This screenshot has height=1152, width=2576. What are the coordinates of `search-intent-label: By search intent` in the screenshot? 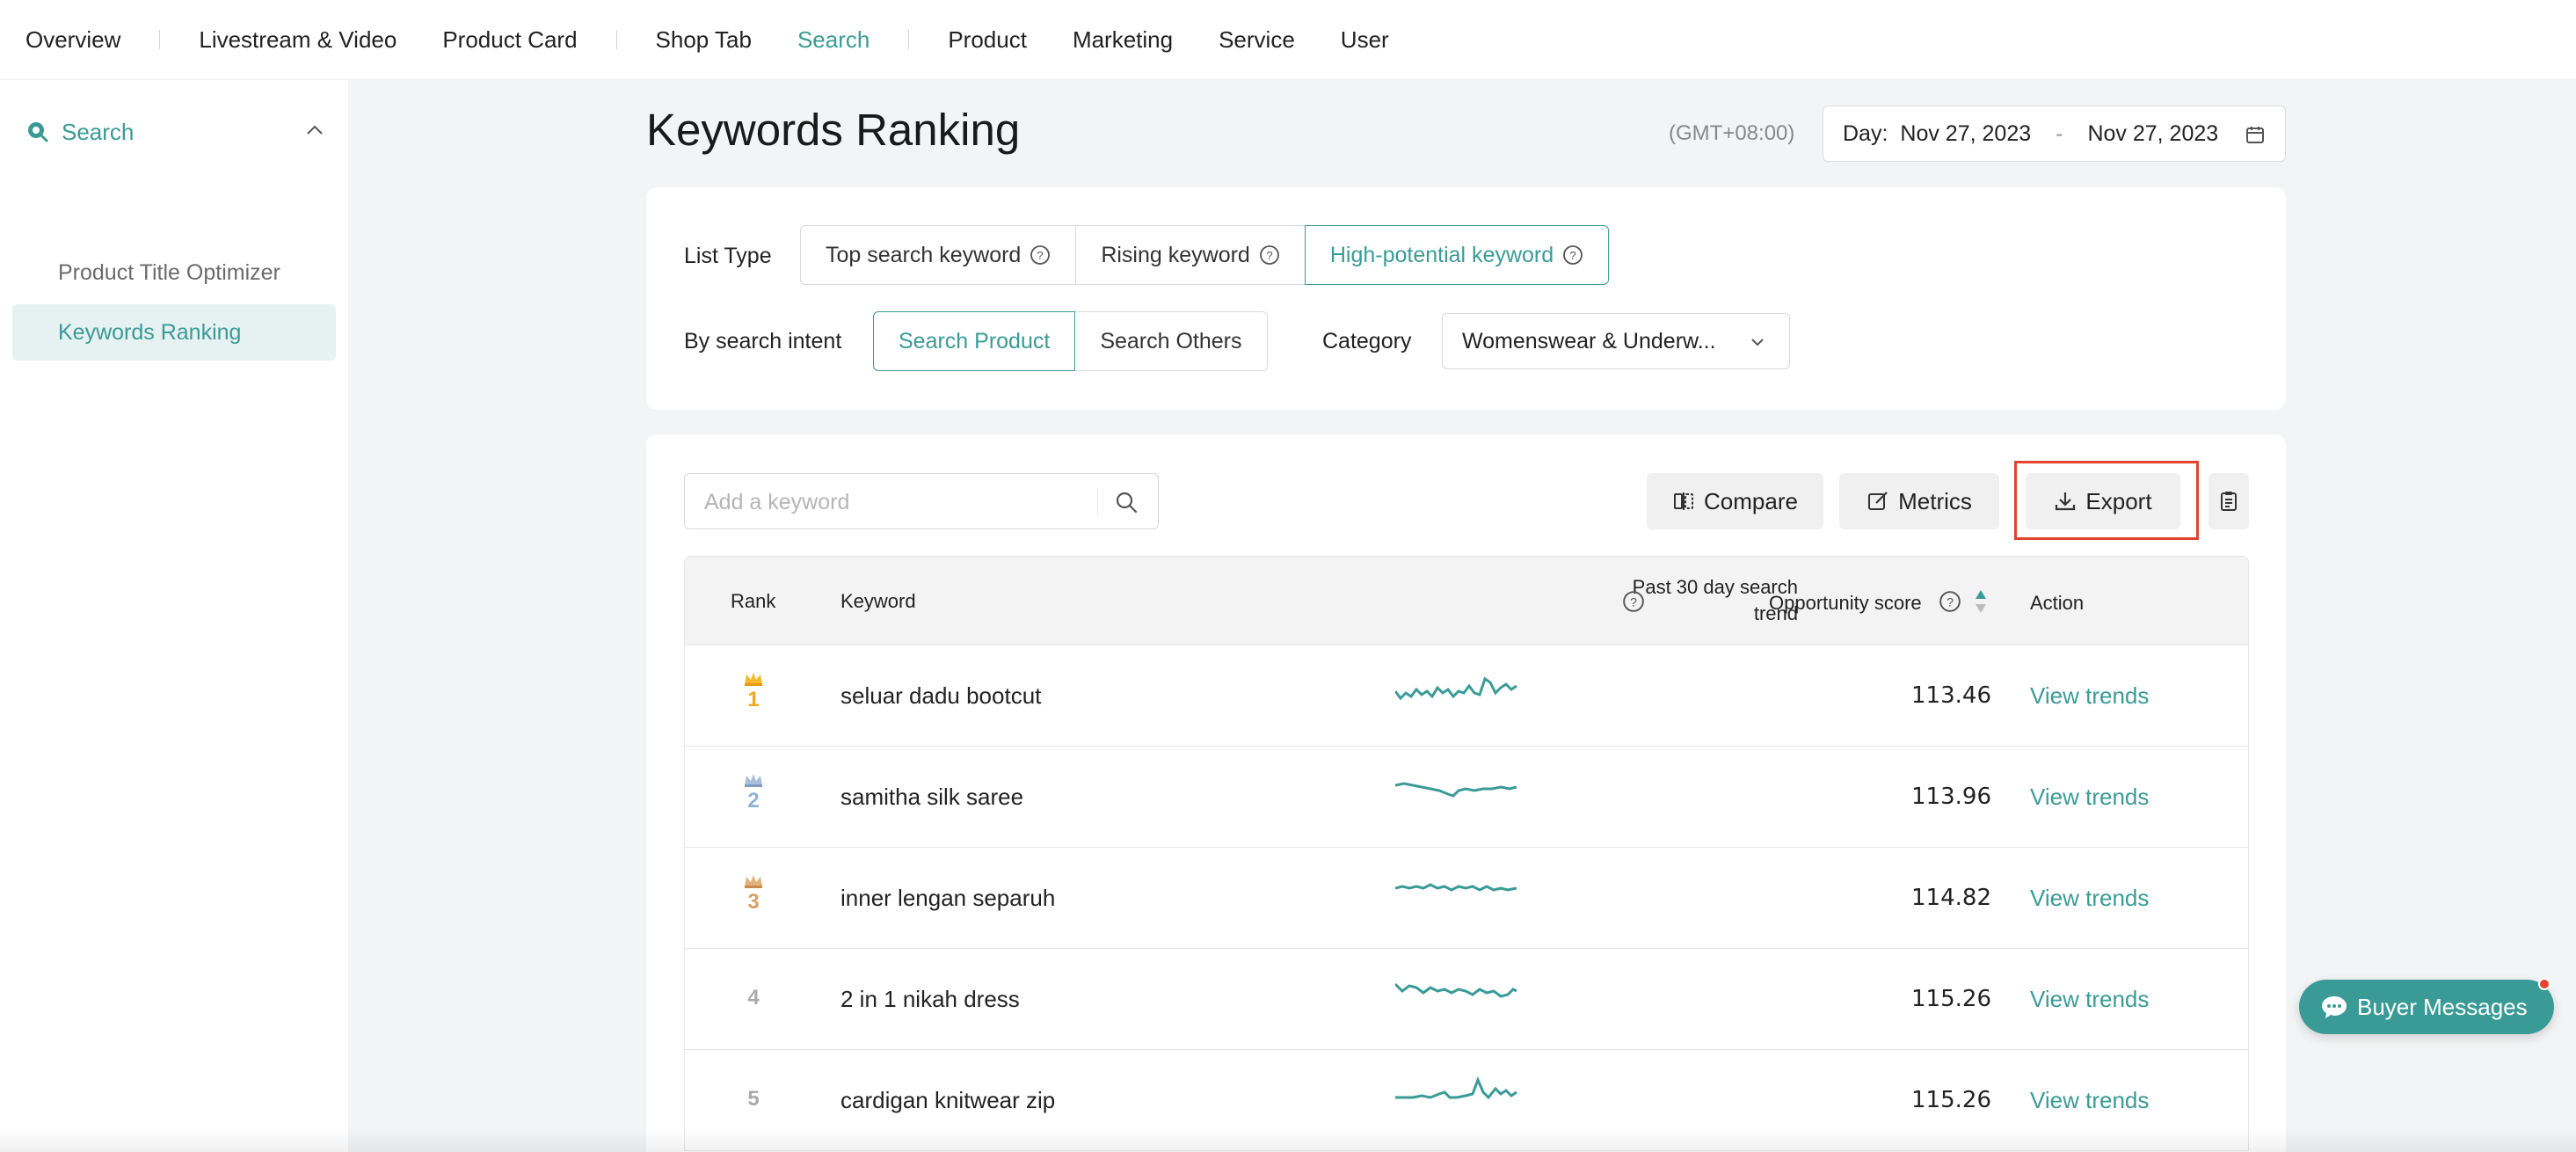 It's located at (763, 341).